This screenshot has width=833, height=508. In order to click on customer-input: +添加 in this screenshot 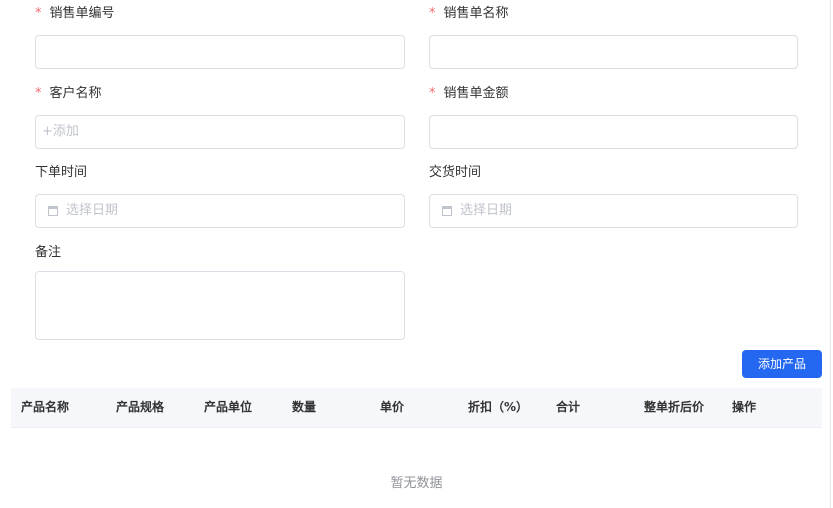, I will do `click(220, 132)`.